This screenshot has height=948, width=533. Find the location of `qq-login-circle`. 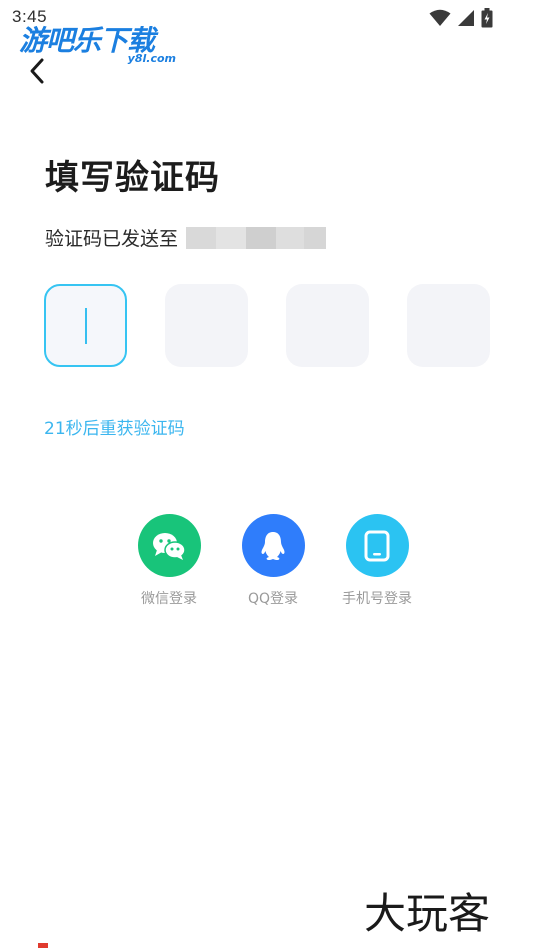

qq-login-circle is located at coordinates (273, 545).